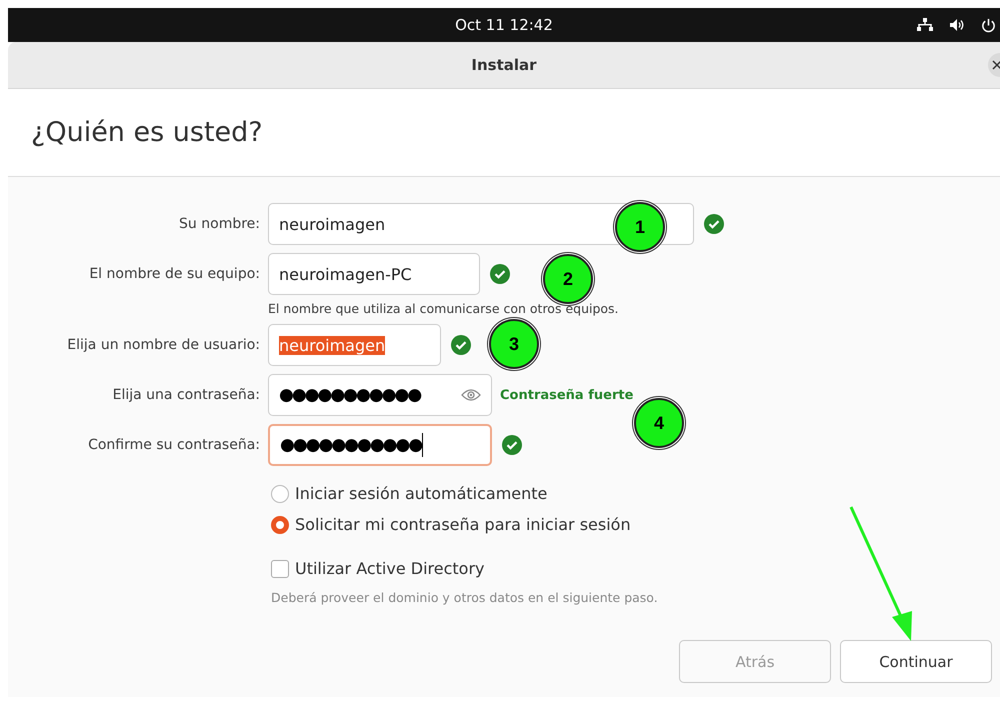 The image size is (1000, 703). What do you see at coordinates (996, 65) in the screenshot?
I see `close-icon` at bounding box center [996, 65].